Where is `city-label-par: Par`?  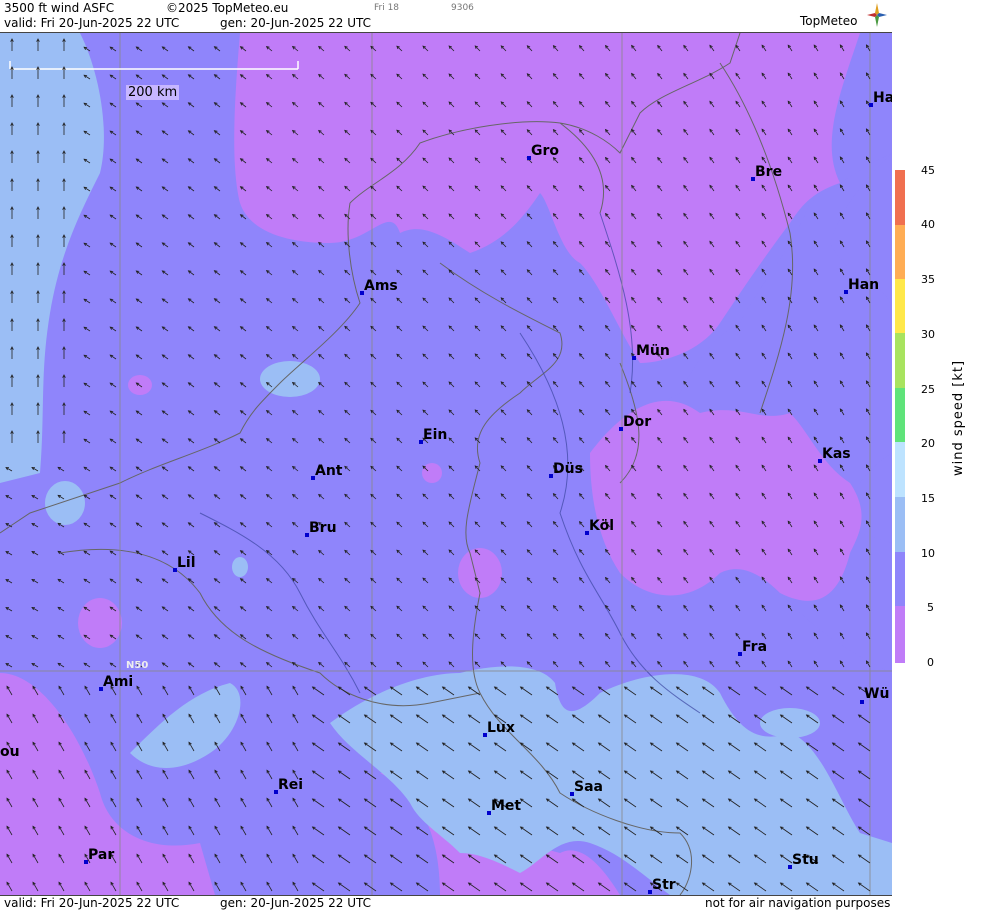 city-label-par: Par is located at coordinates (101, 855).